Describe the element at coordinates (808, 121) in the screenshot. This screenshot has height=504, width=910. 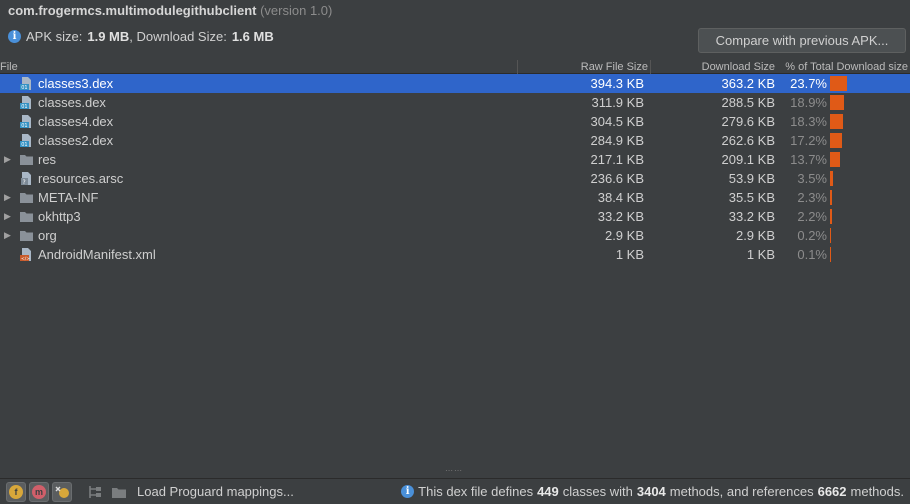
I see `percent-of-total: 18.3%` at that location.